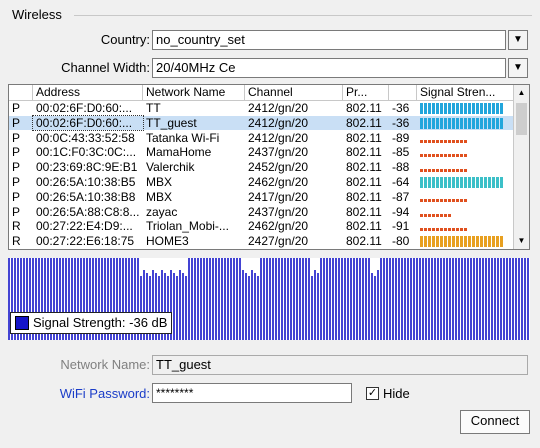 The image size is (540, 448). Describe the element at coordinates (396, 393) in the screenshot. I see `hide-label: Hide` at that location.